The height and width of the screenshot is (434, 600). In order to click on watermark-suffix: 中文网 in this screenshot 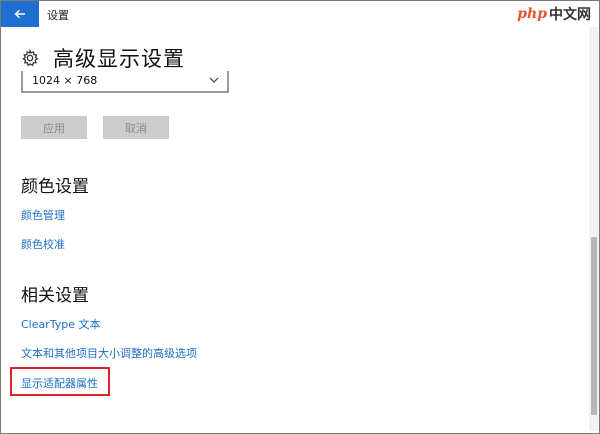, I will do `click(570, 15)`.